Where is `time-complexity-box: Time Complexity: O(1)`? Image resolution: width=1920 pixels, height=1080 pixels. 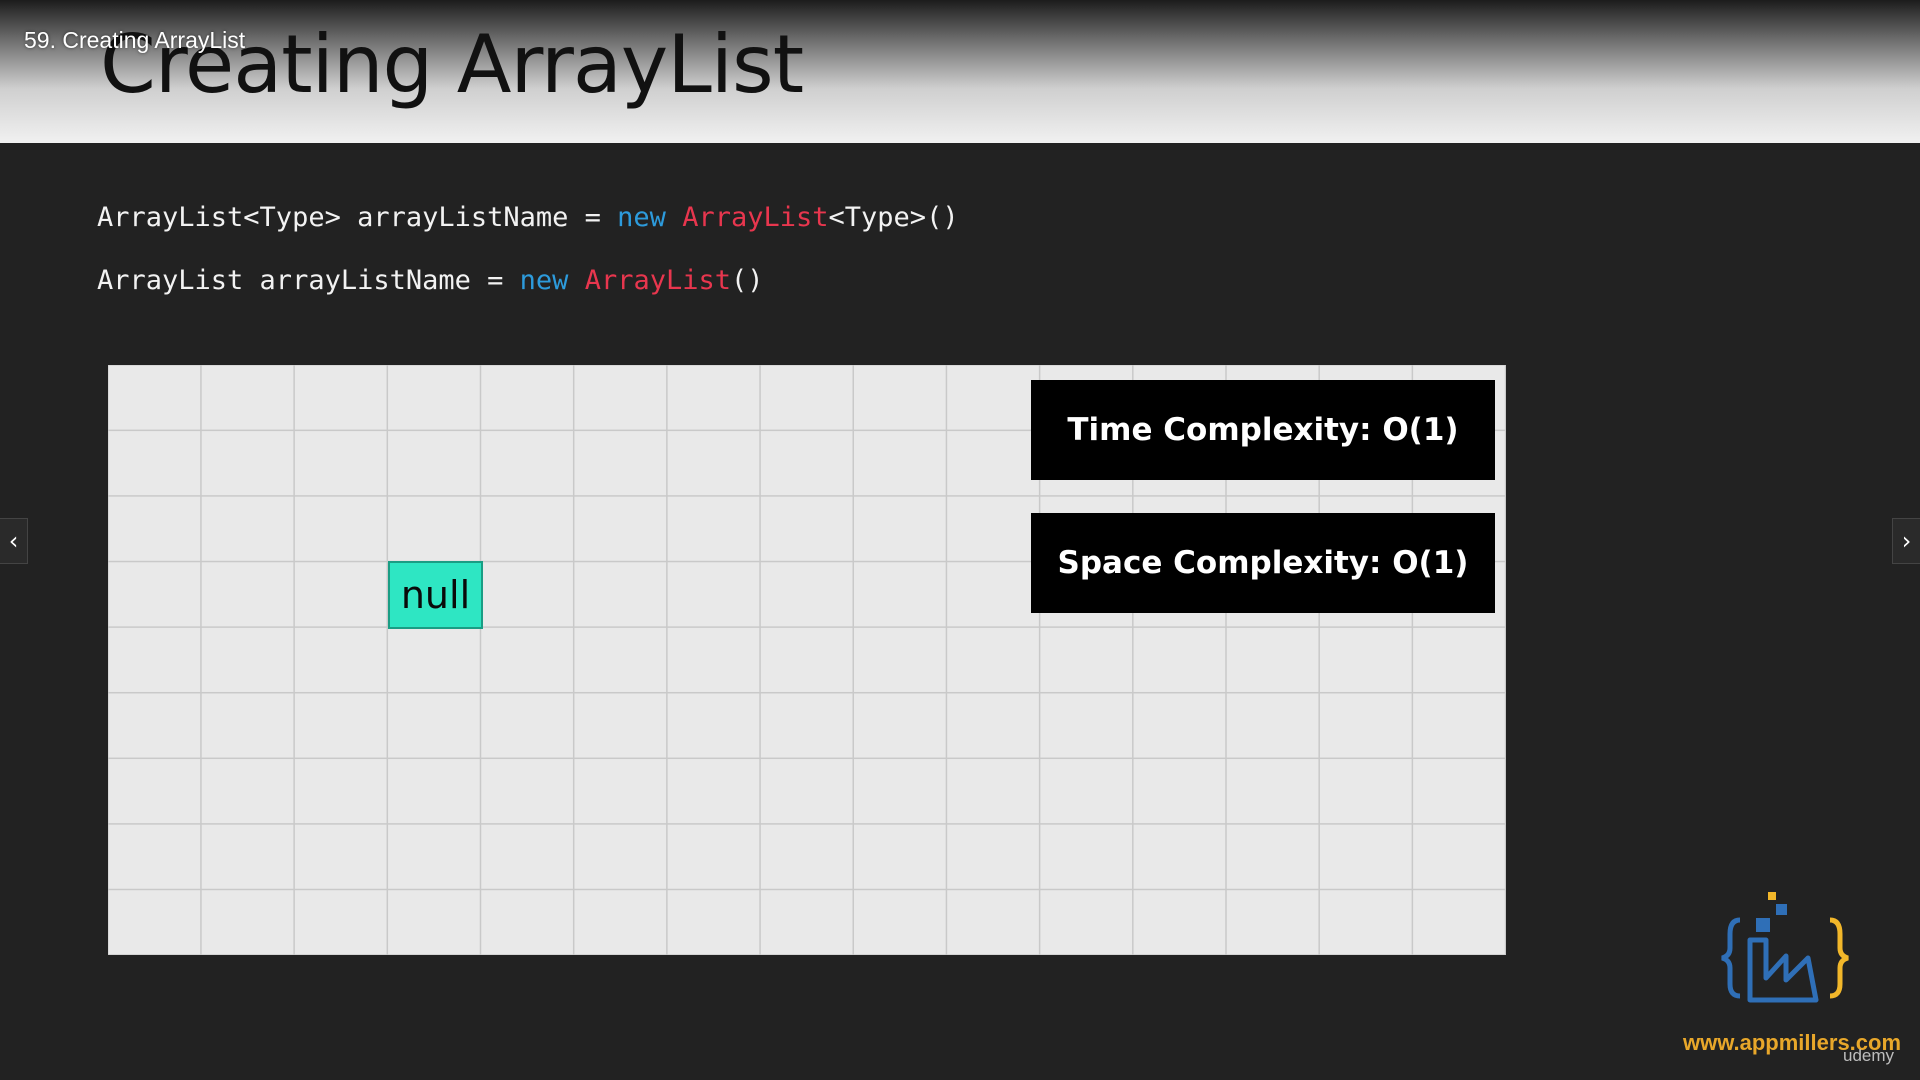
time-complexity-box: Time Complexity: O(1) is located at coordinates (1263, 430).